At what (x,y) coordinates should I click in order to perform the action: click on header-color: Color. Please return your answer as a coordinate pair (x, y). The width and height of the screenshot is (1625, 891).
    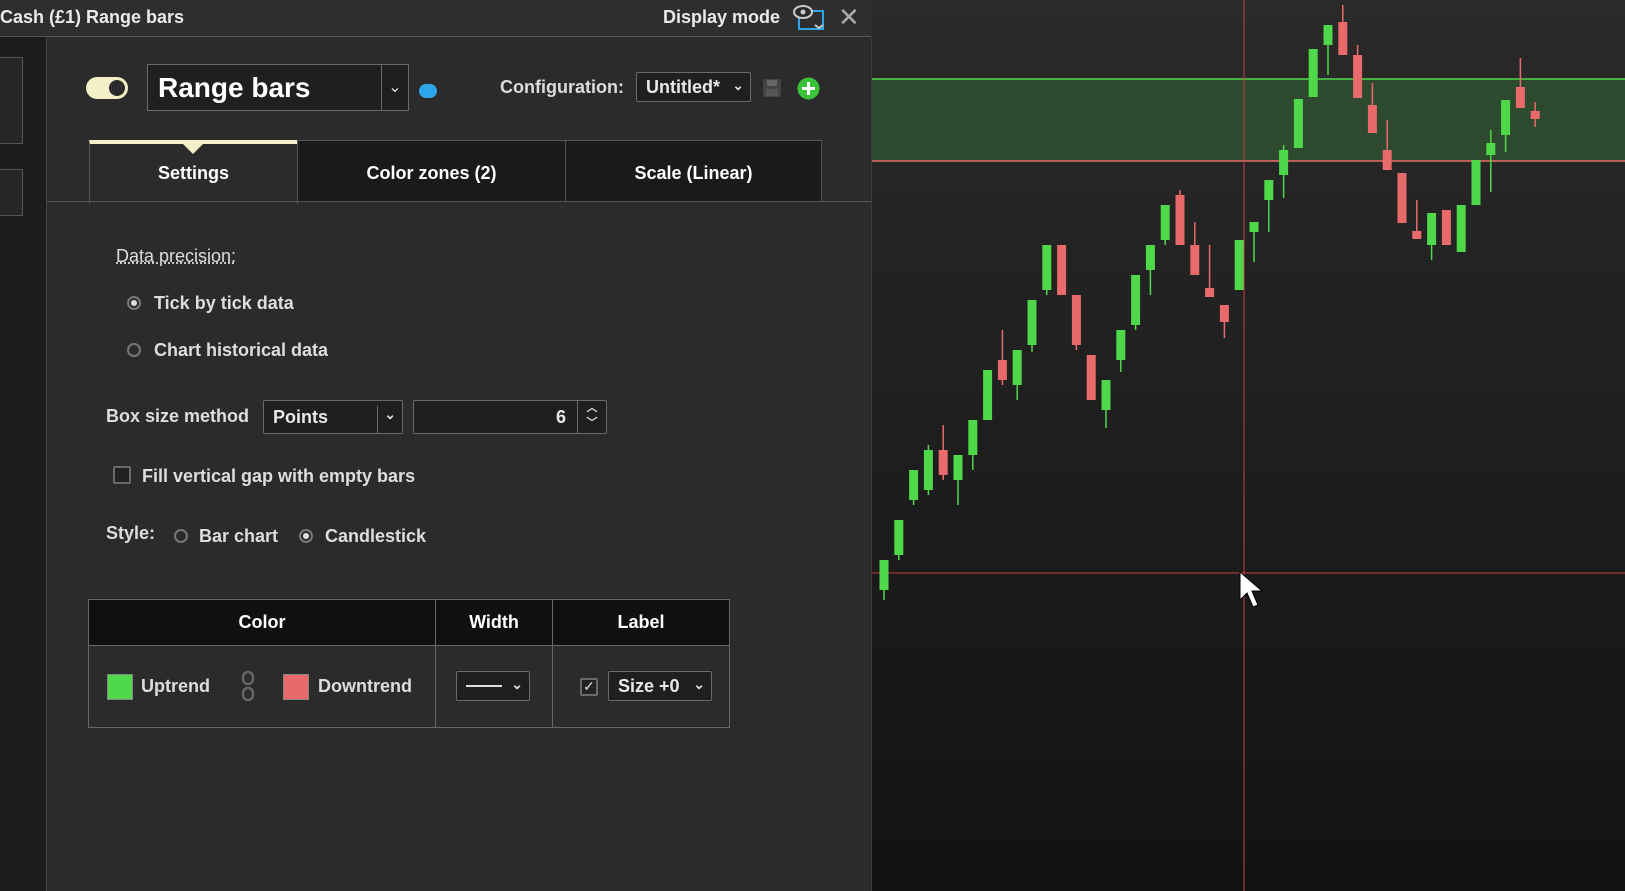
    Looking at the image, I should click on (262, 622).